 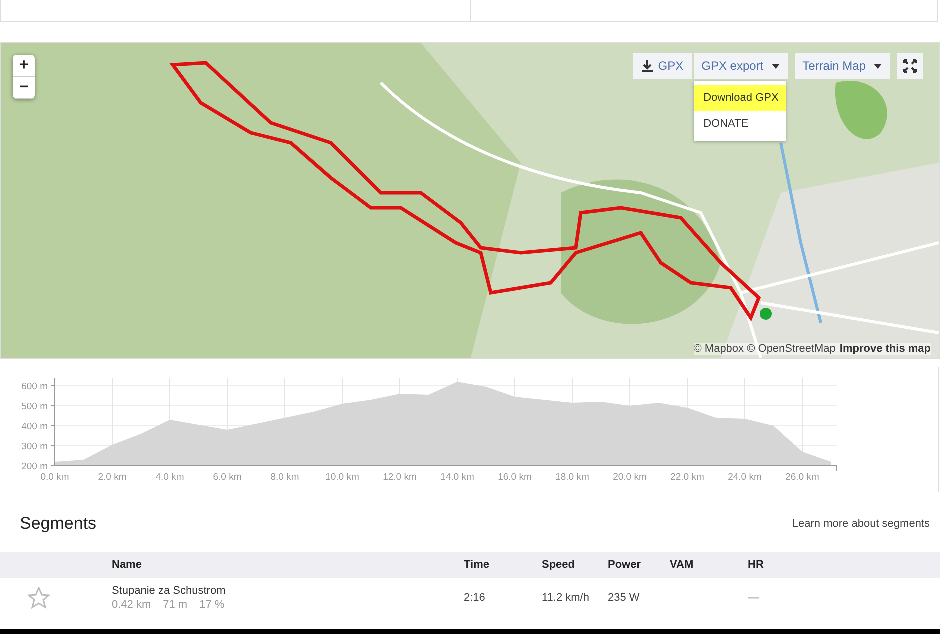 I want to click on x-tick-label: 20.0 km, so click(x=630, y=477).